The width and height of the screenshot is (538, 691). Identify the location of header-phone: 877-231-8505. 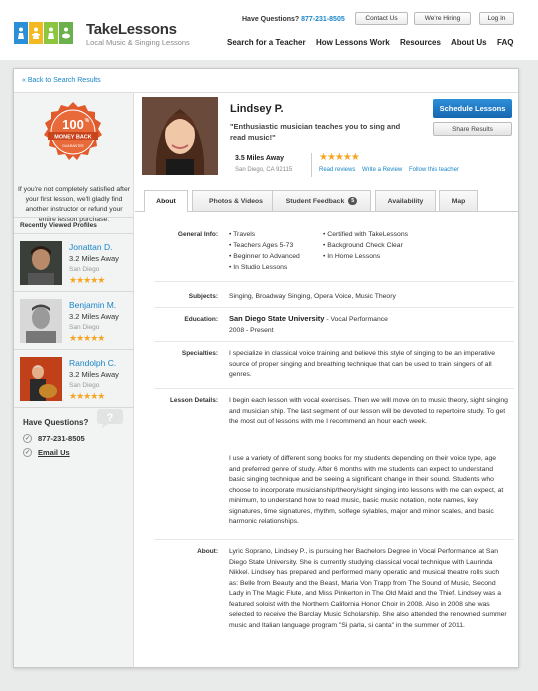
(323, 19).